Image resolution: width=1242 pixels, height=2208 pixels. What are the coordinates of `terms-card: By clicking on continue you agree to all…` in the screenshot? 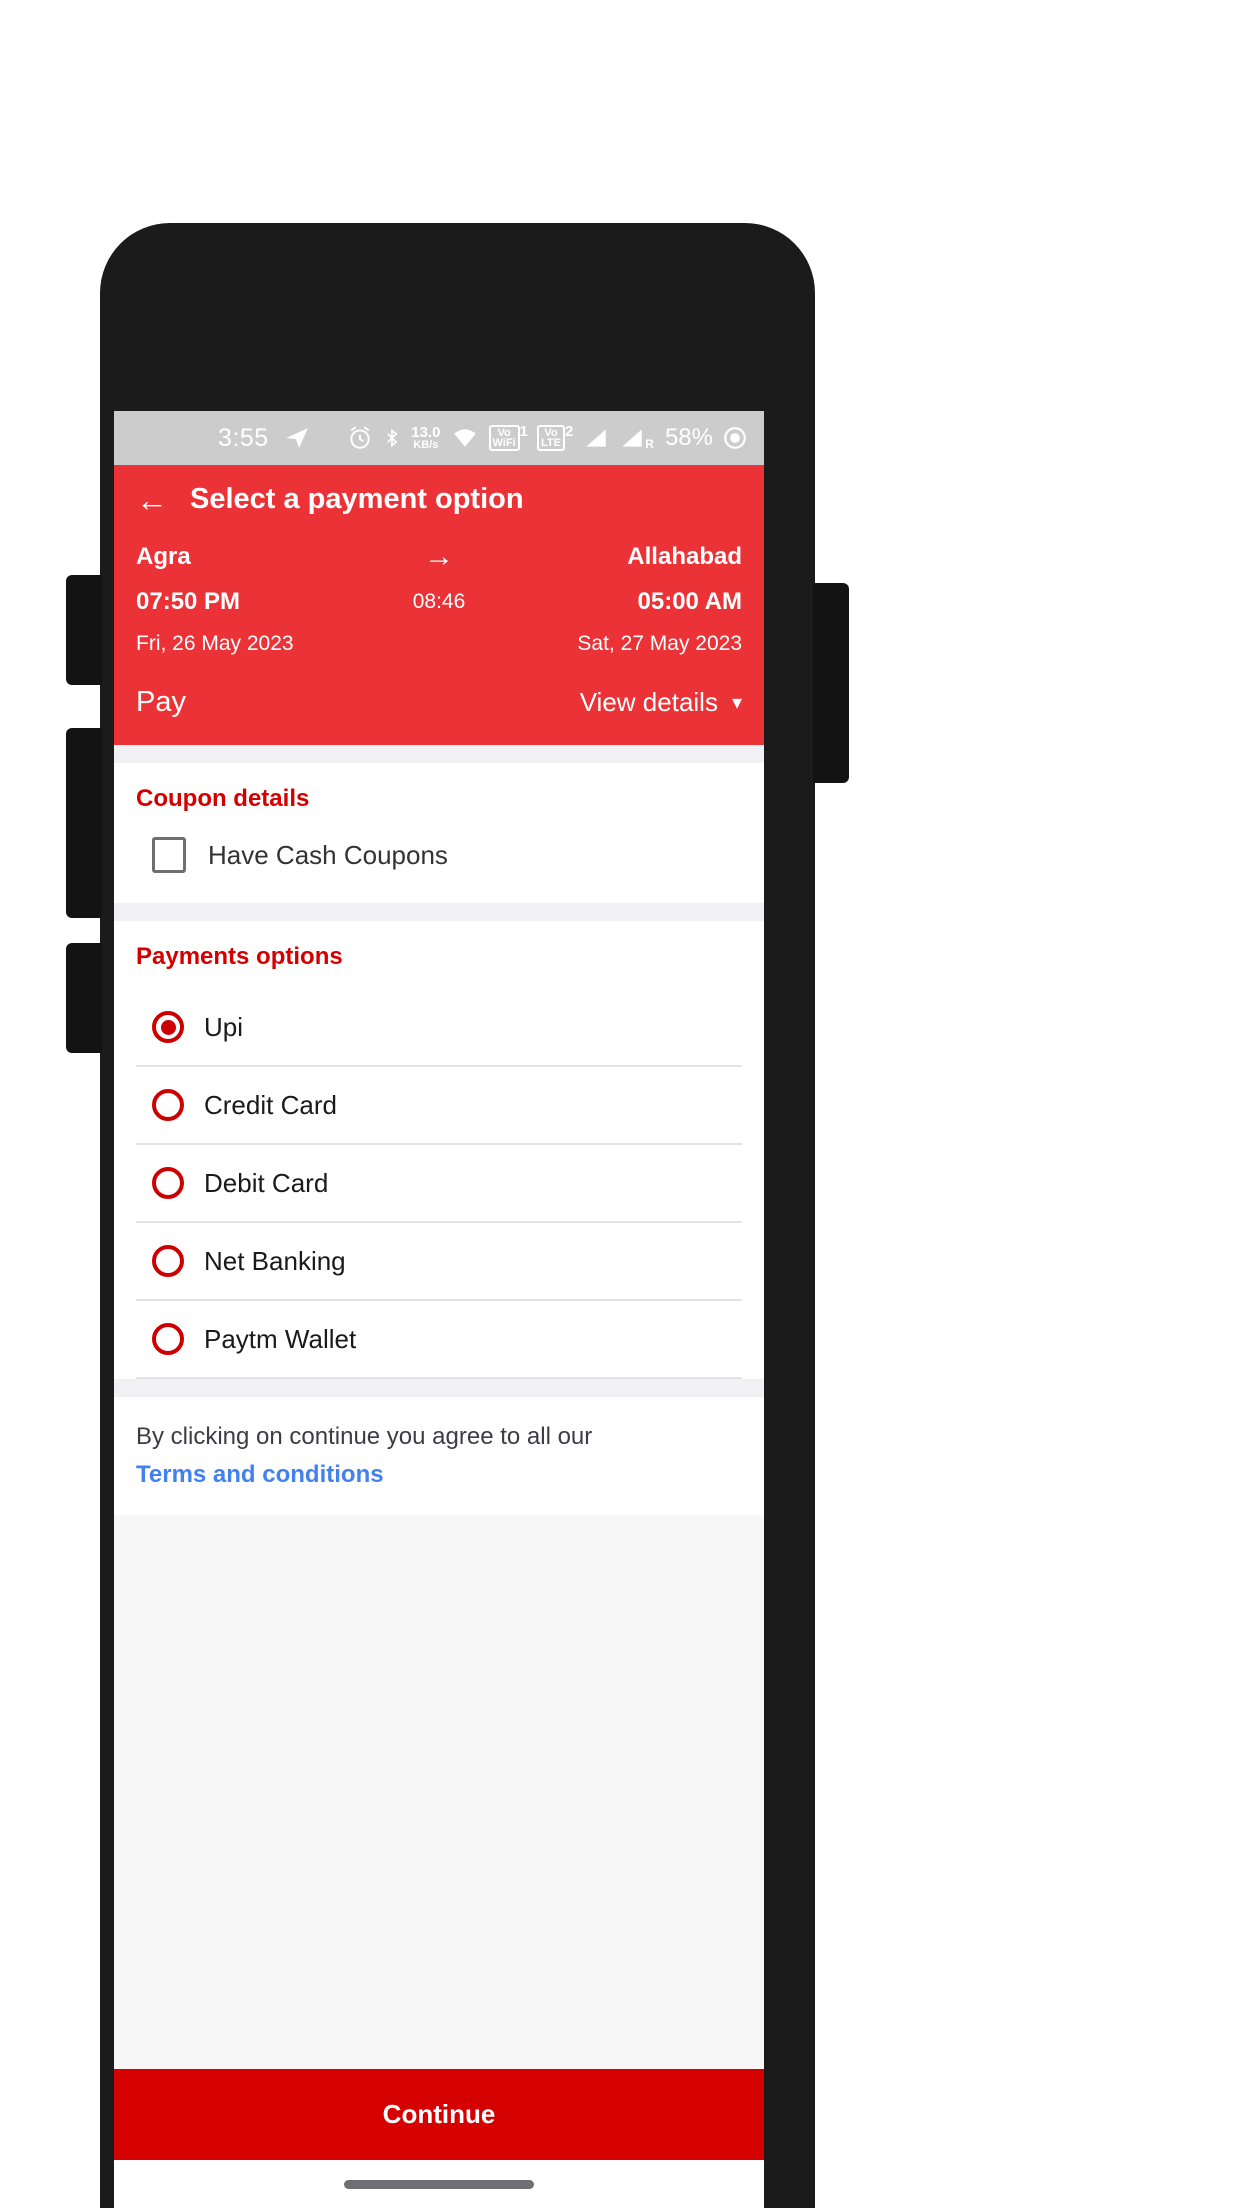 It's located at (439, 1456).